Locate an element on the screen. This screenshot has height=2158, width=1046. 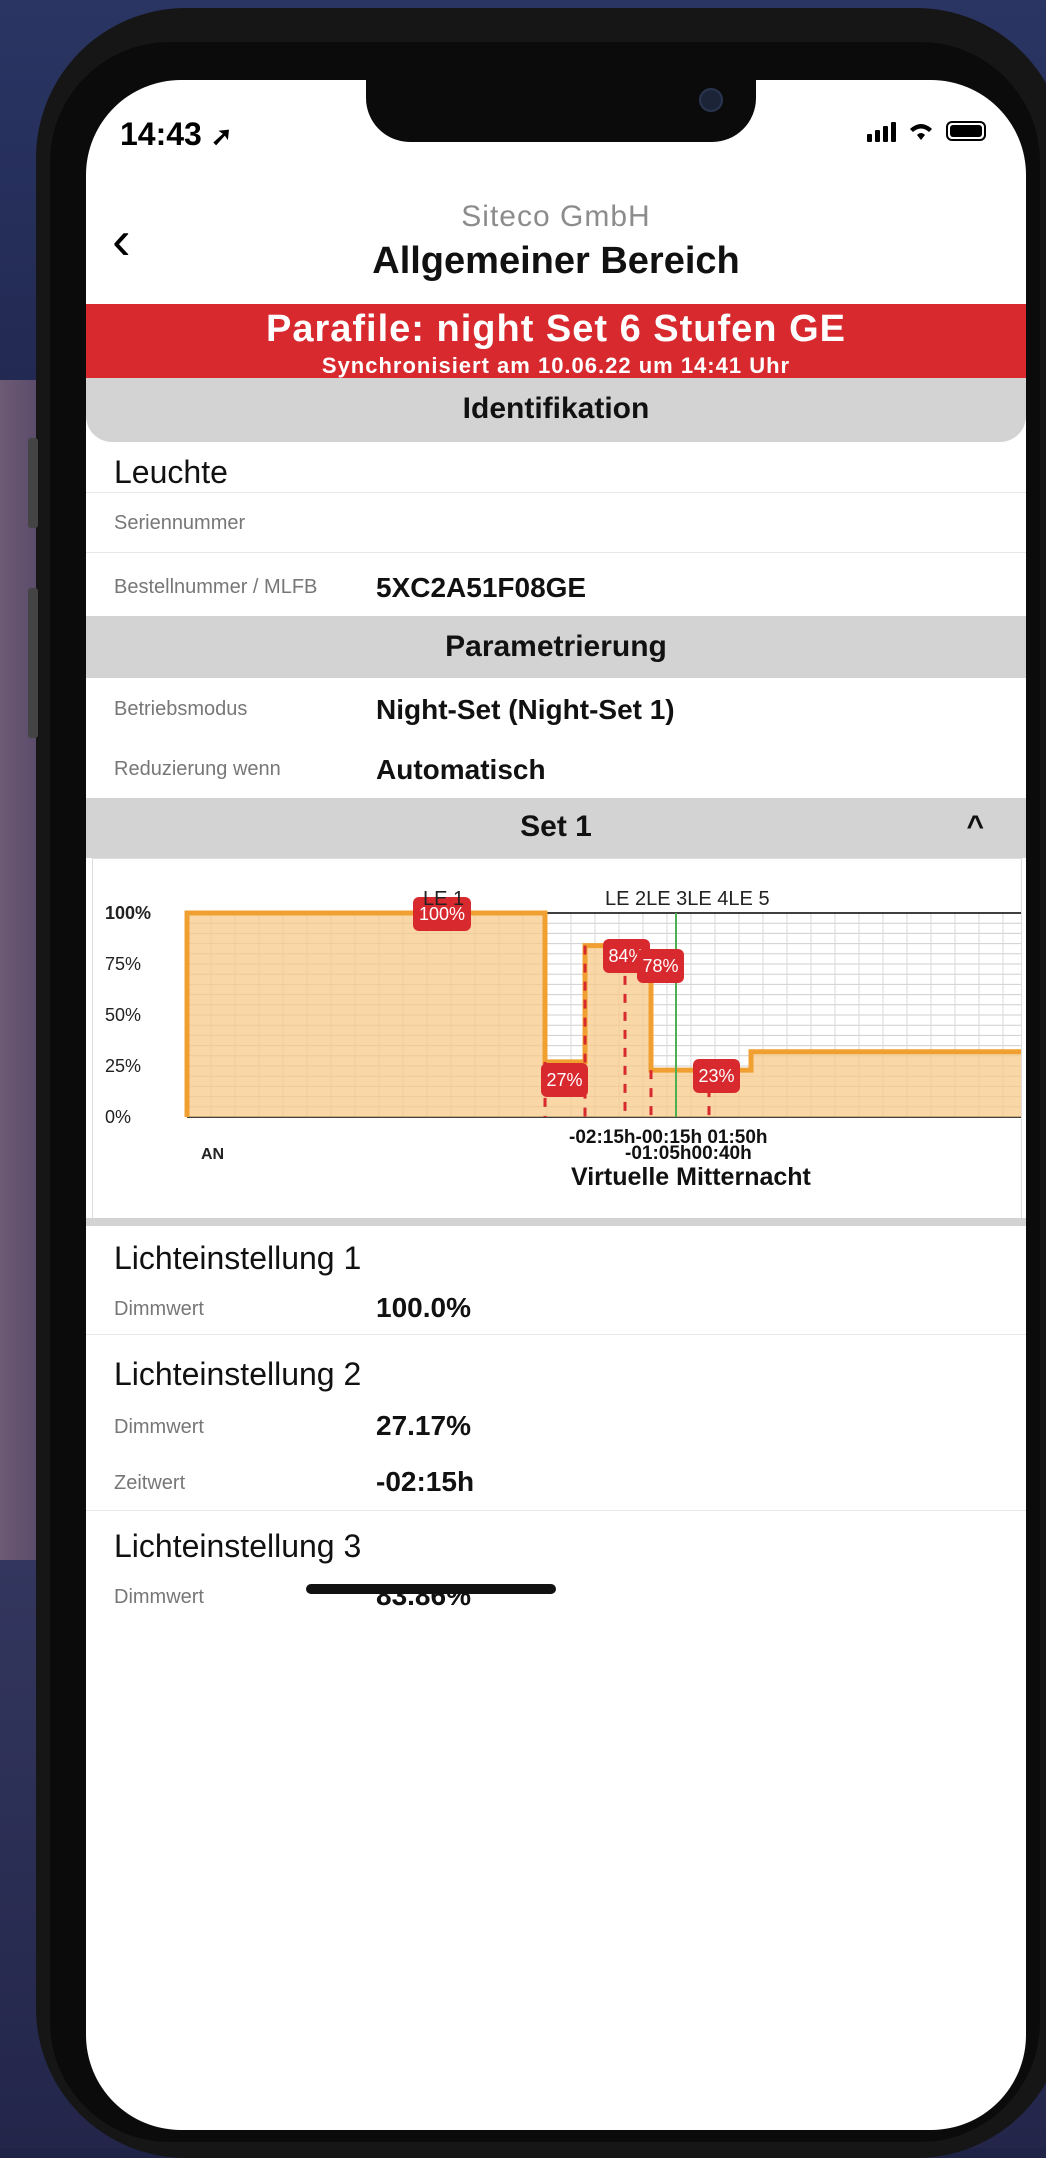
level-label-le1: LE 1 is located at coordinates (443, 899).